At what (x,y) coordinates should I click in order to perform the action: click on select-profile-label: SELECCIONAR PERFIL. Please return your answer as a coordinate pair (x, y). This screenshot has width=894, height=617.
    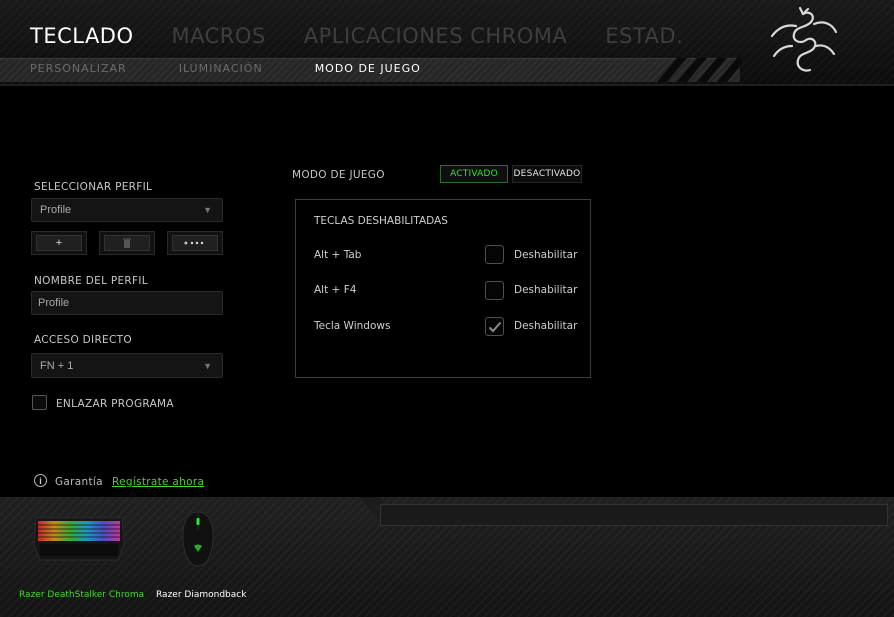
    Looking at the image, I should click on (93, 187).